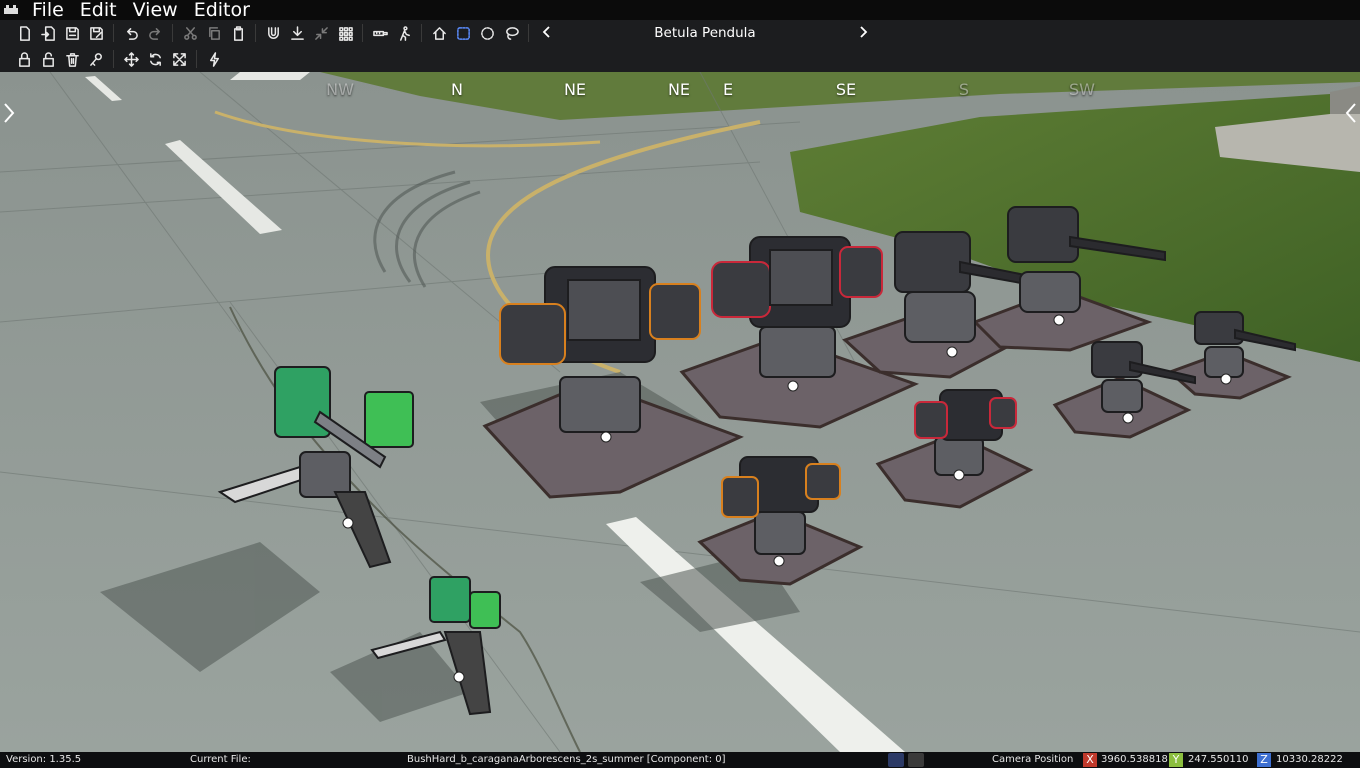 The image size is (1360, 768). Describe the element at coordinates (680, 10) in the screenshot. I see `menu-bar: File Edit View Editor` at that location.